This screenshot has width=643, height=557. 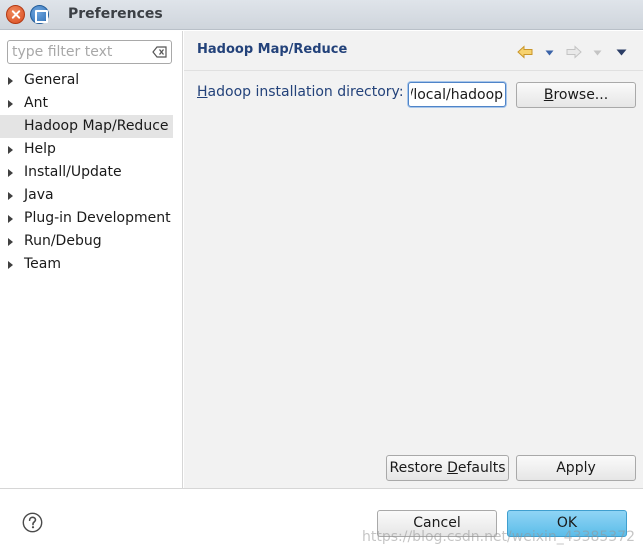 What do you see at coordinates (43, 264) in the screenshot?
I see `tree-item-label: Team` at bounding box center [43, 264].